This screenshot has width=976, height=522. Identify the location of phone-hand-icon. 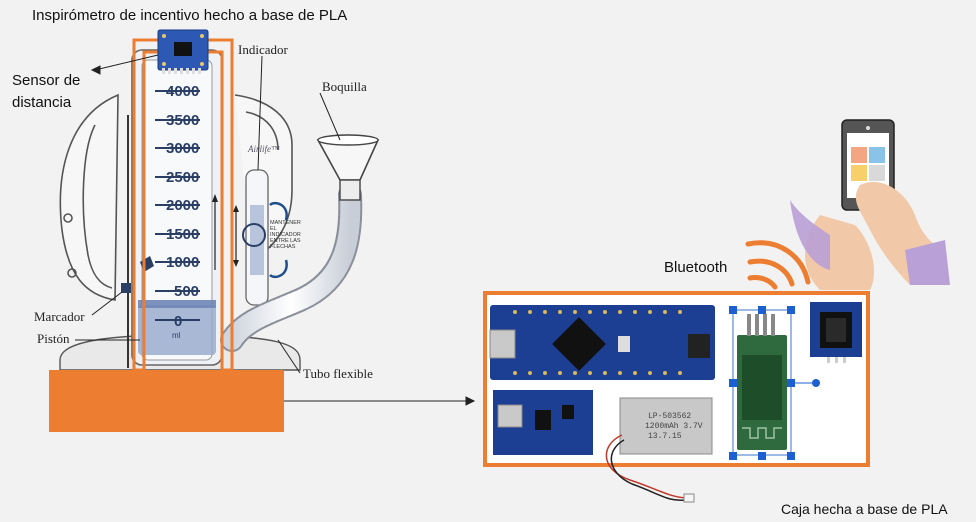
(870, 204).